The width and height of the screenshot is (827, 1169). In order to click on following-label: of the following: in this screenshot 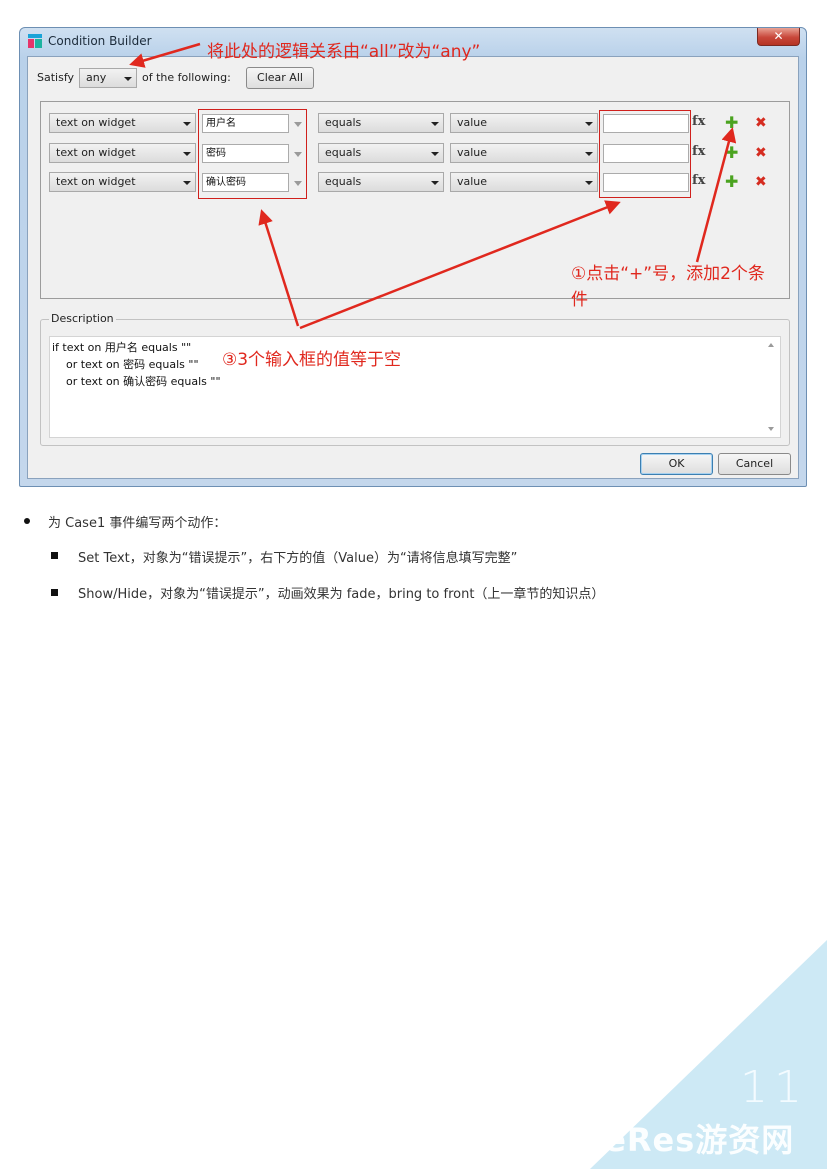, I will do `click(186, 77)`.